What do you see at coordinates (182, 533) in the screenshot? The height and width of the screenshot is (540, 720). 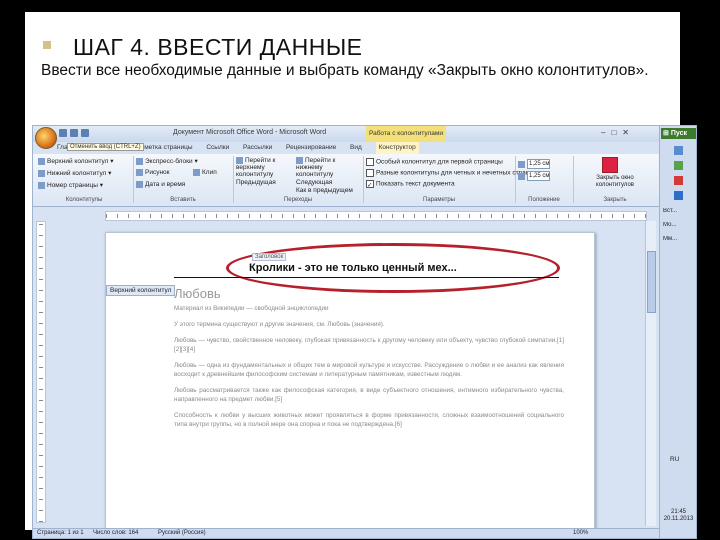 I see `status-language: Русский (Россия)` at bounding box center [182, 533].